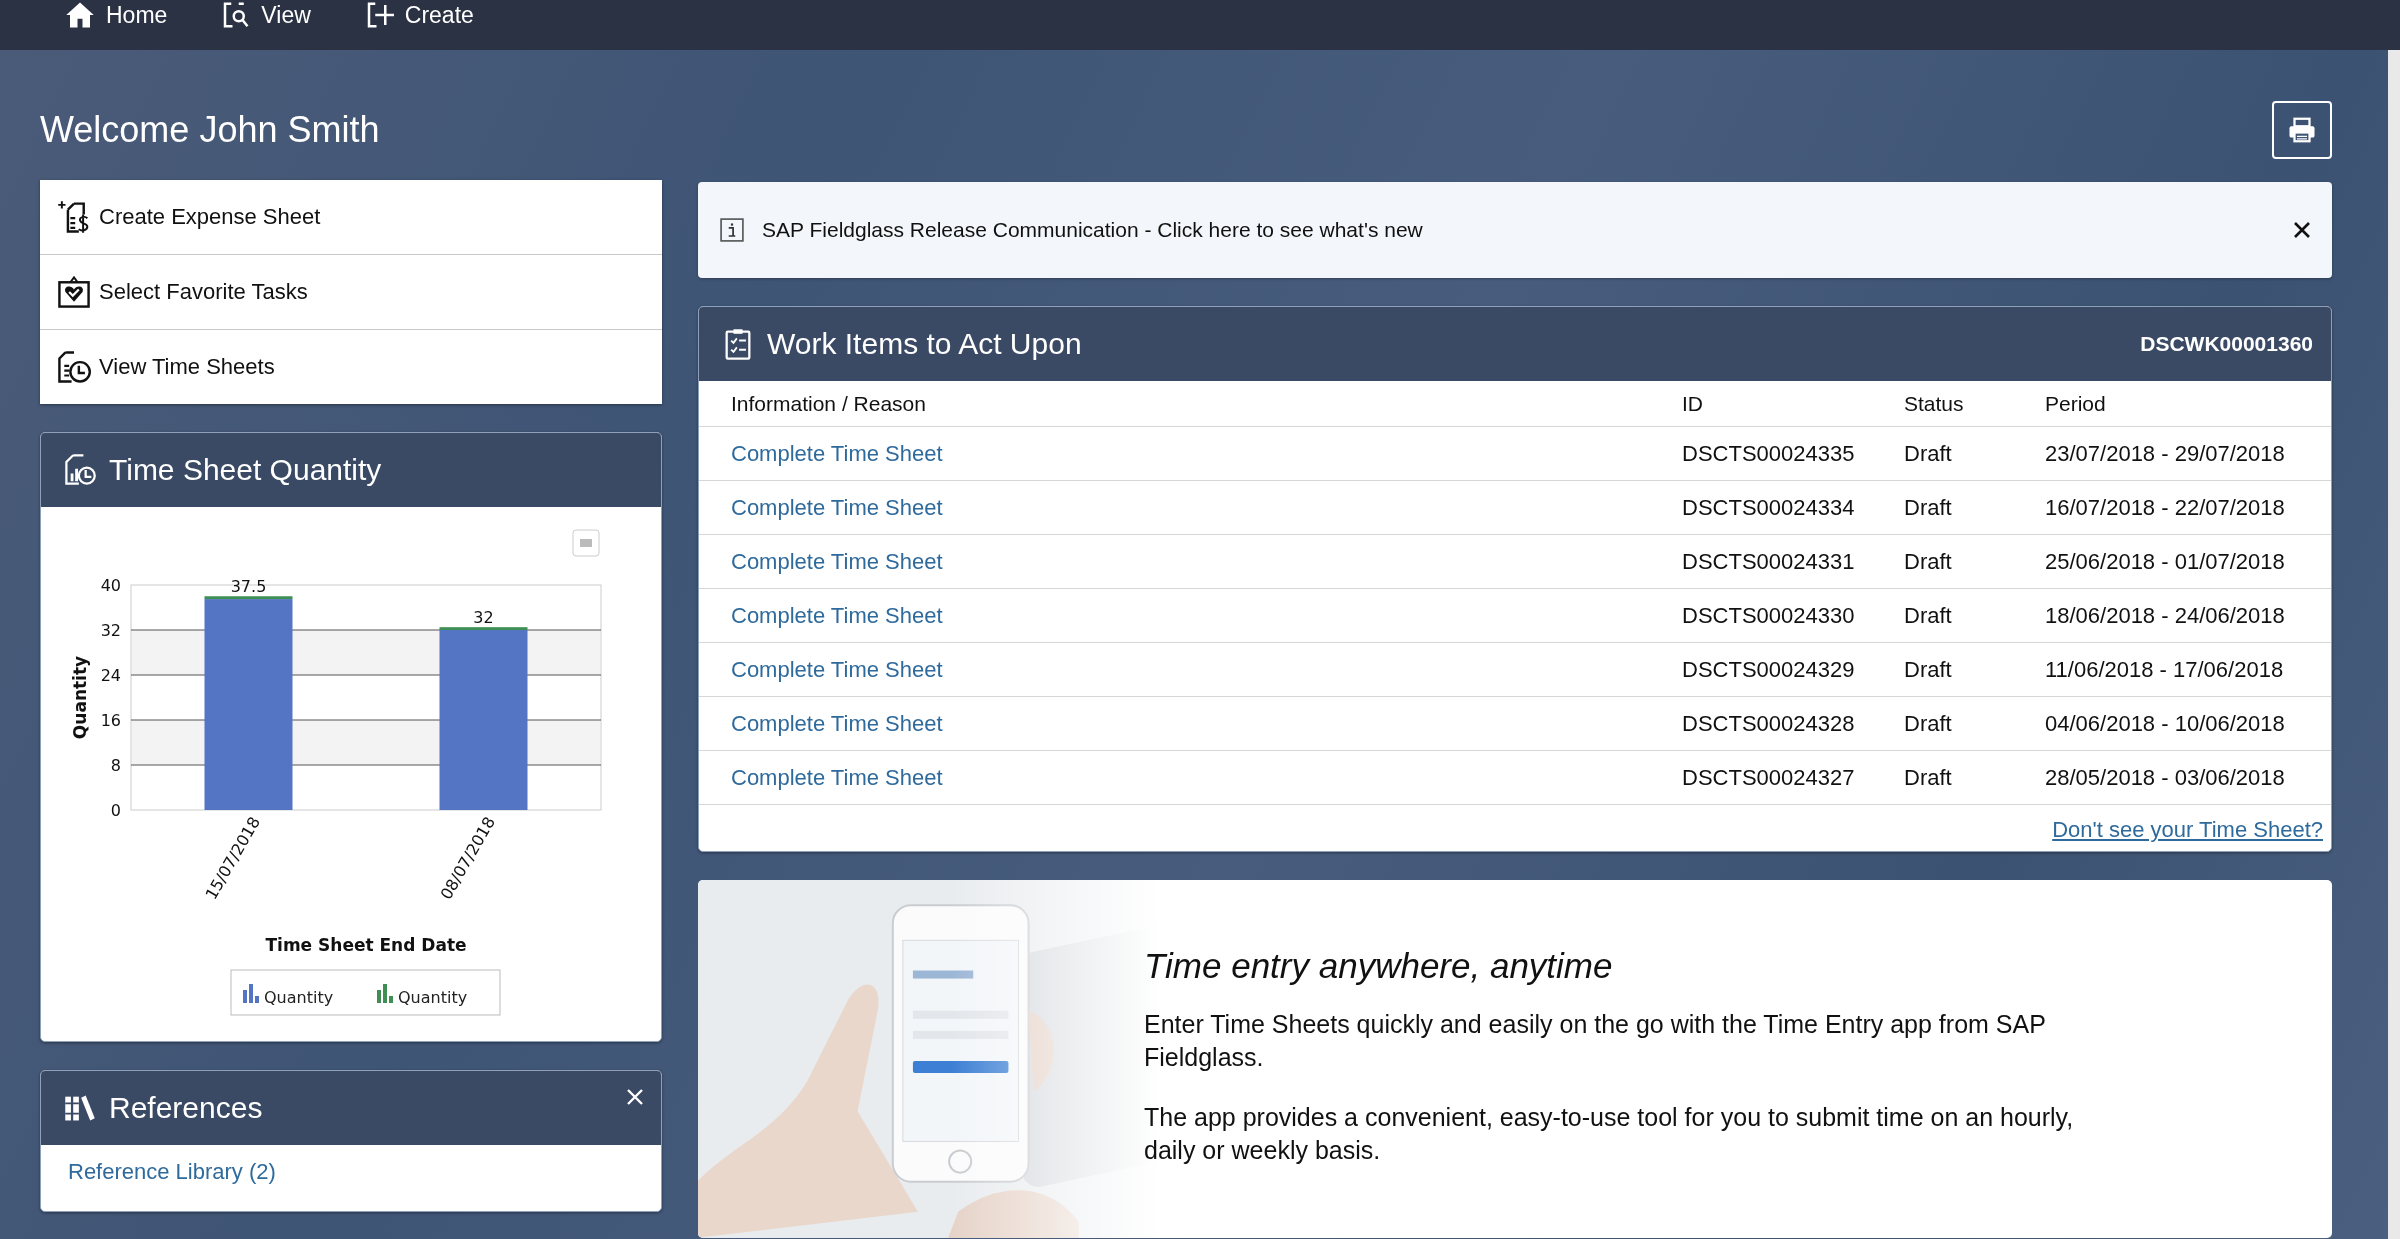  What do you see at coordinates (1769, 507) in the screenshot?
I see `table-cell-text: DSCTS00024334` at bounding box center [1769, 507].